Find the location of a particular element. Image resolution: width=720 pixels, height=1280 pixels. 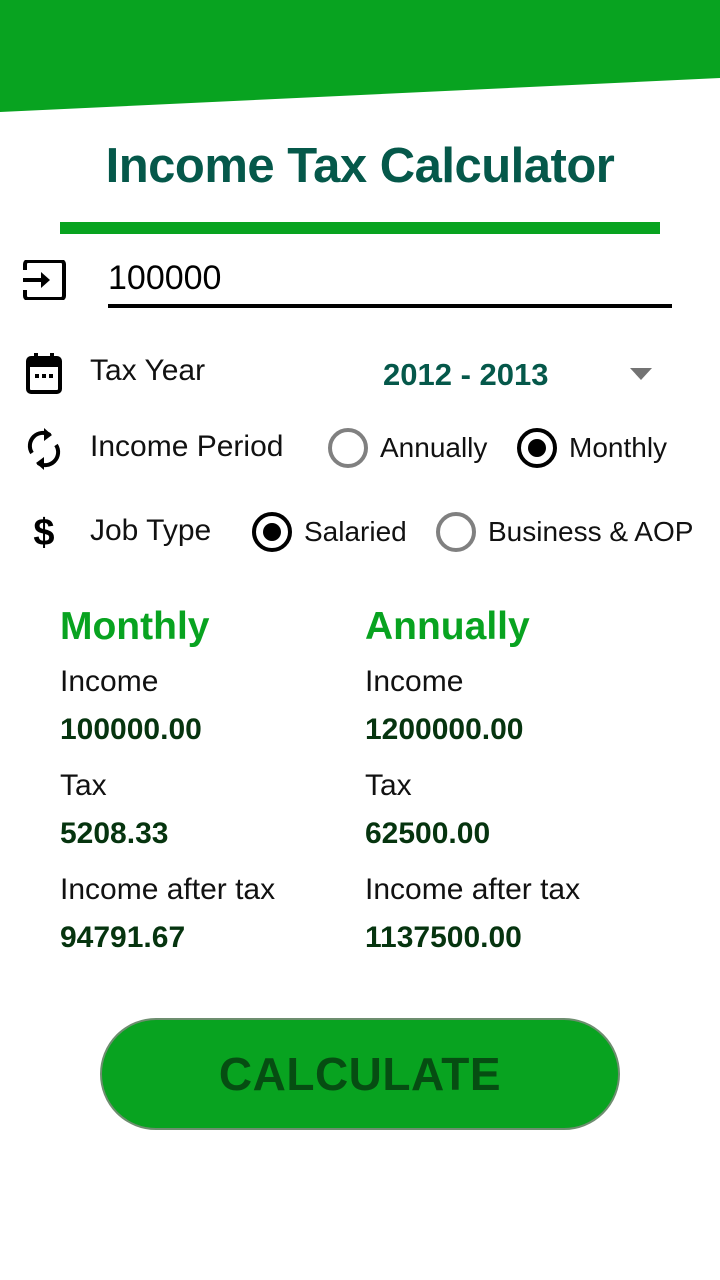

monthly-after-tax-value: 94791.67 is located at coordinates (123, 937).